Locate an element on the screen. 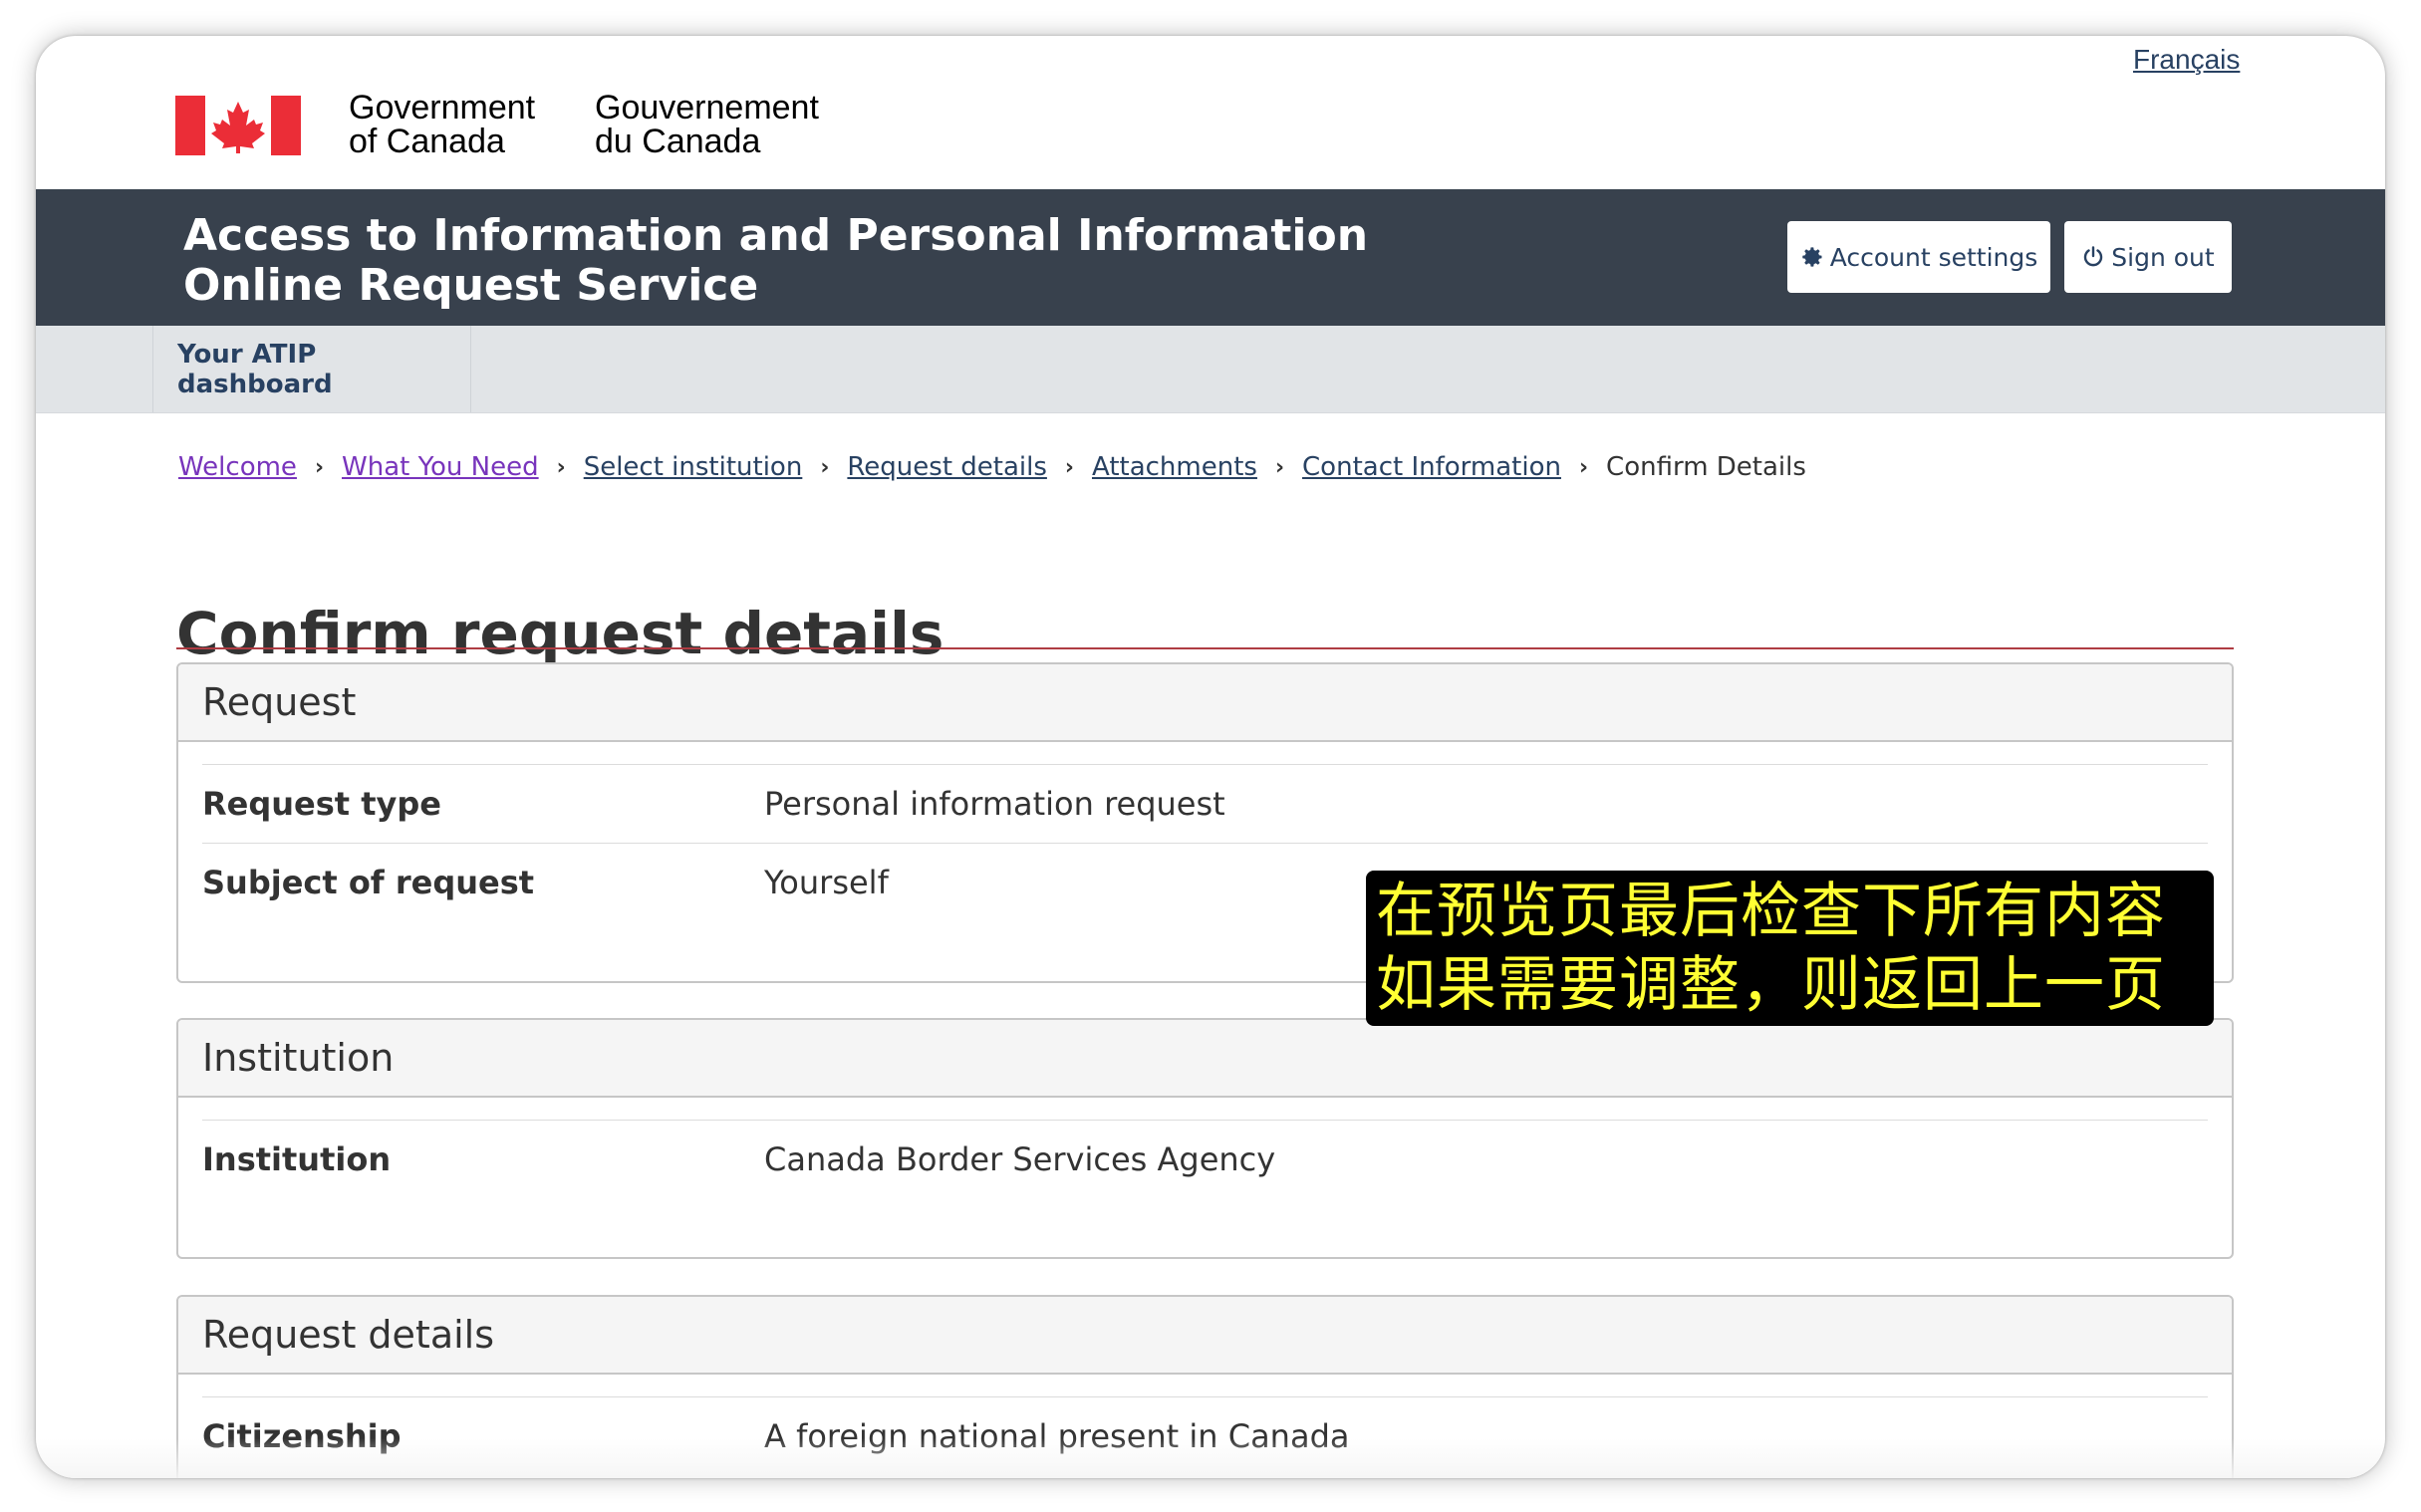  account-settings-label: Account settings is located at coordinates (1933, 257).